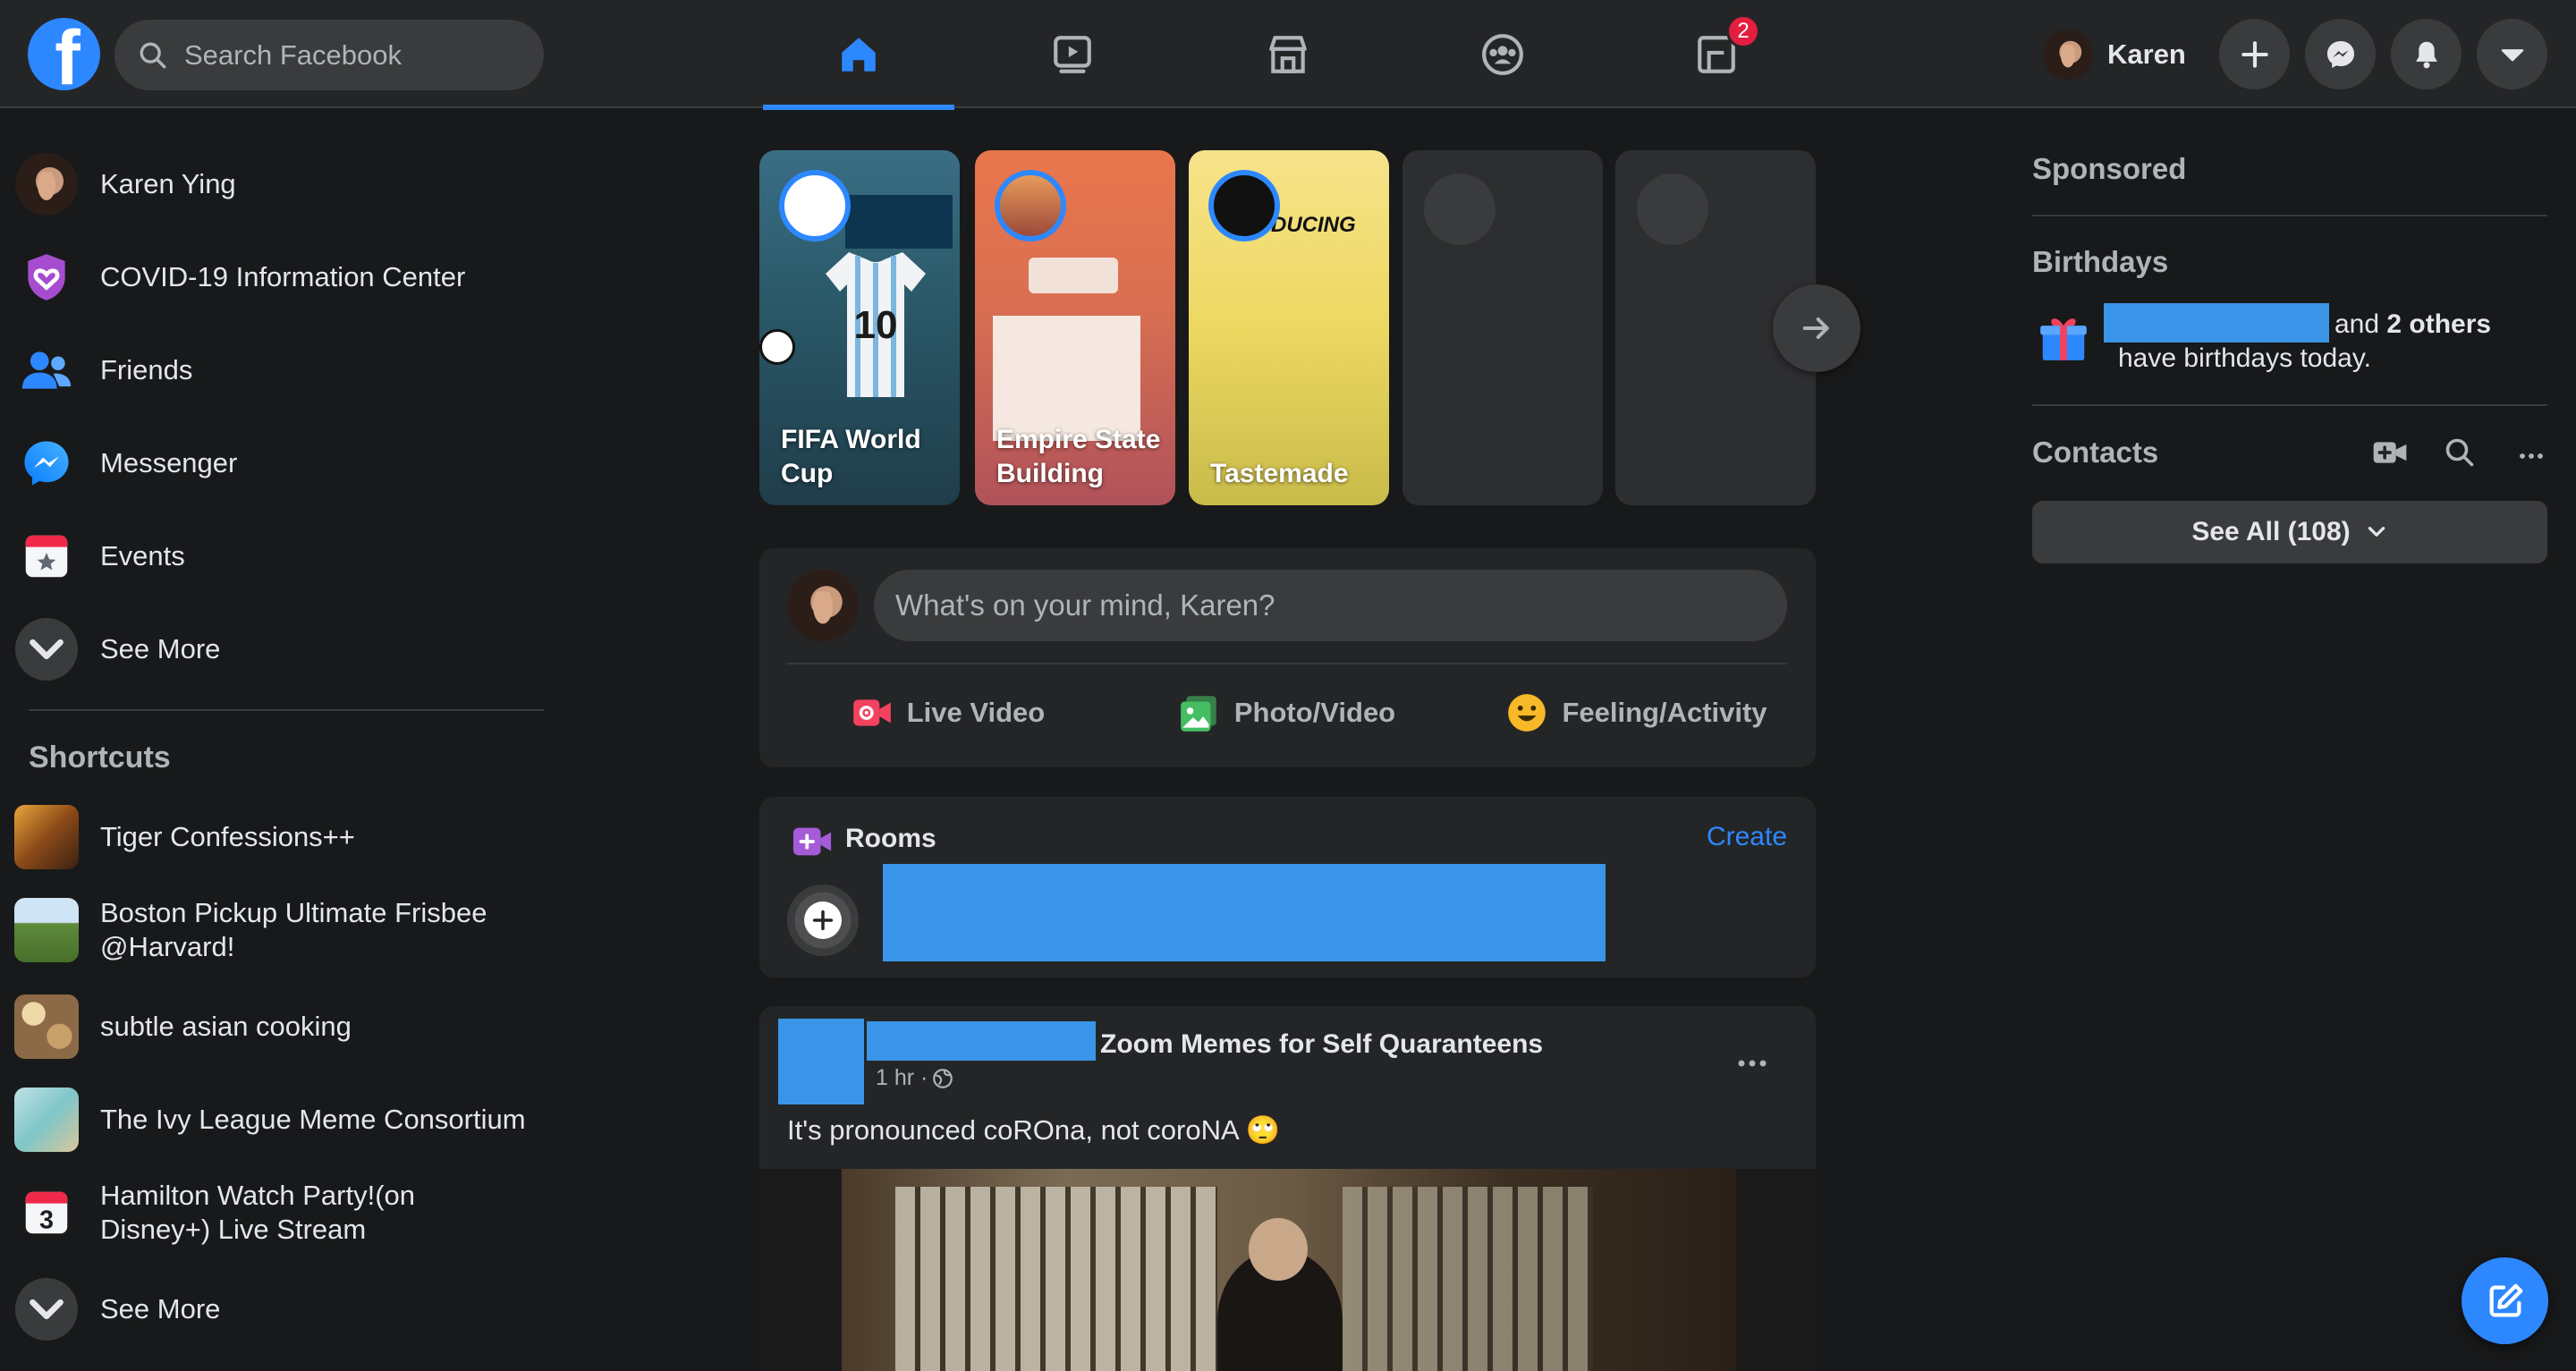 Image resolution: width=2576 pixels, height=1371 pixels. I want to click on svg-text: 10, so click(876, 325).